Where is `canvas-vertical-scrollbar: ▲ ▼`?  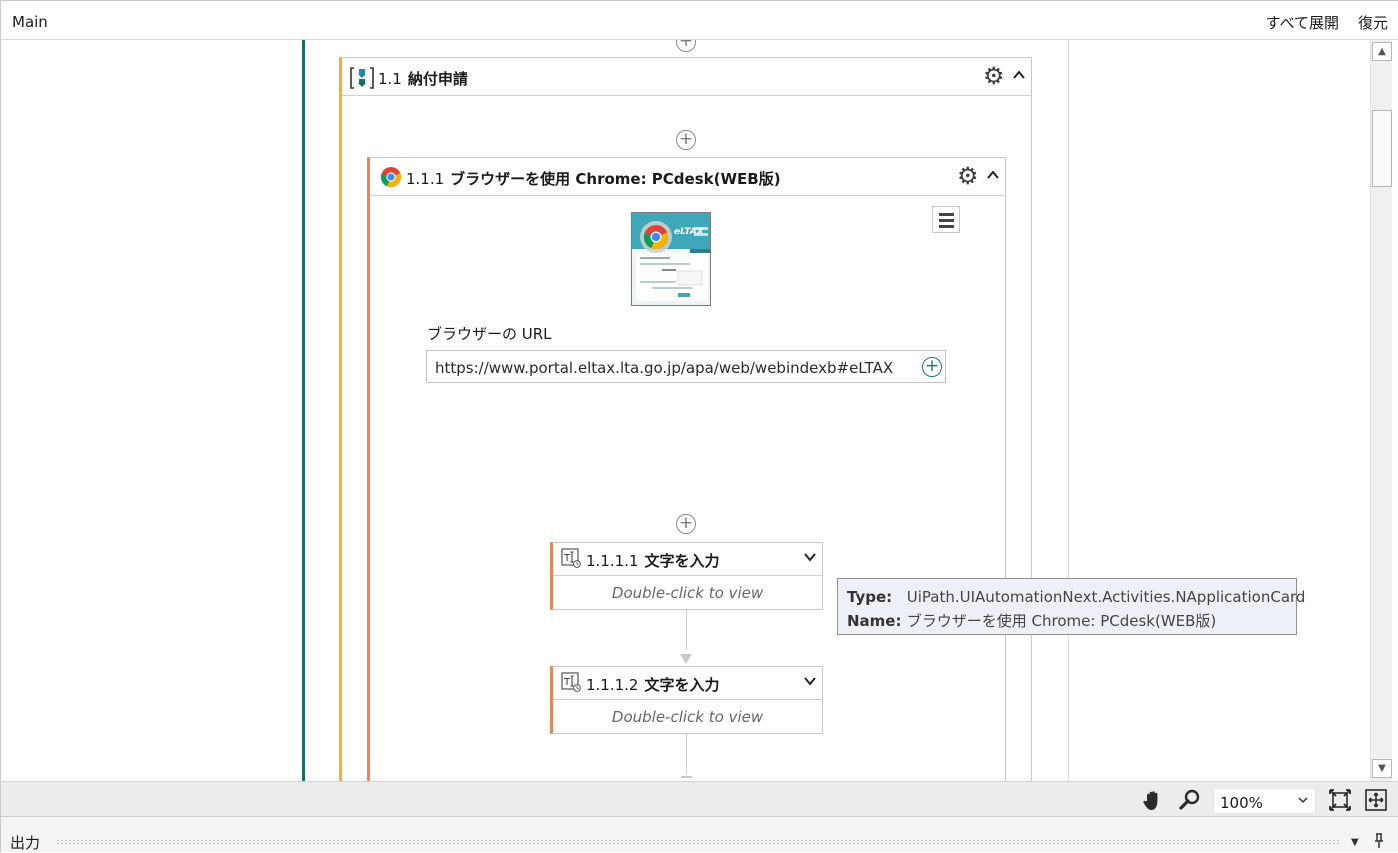 canvas-vertical-scrollbar: ▲ ▼ is located at coordinates (1381, 410).